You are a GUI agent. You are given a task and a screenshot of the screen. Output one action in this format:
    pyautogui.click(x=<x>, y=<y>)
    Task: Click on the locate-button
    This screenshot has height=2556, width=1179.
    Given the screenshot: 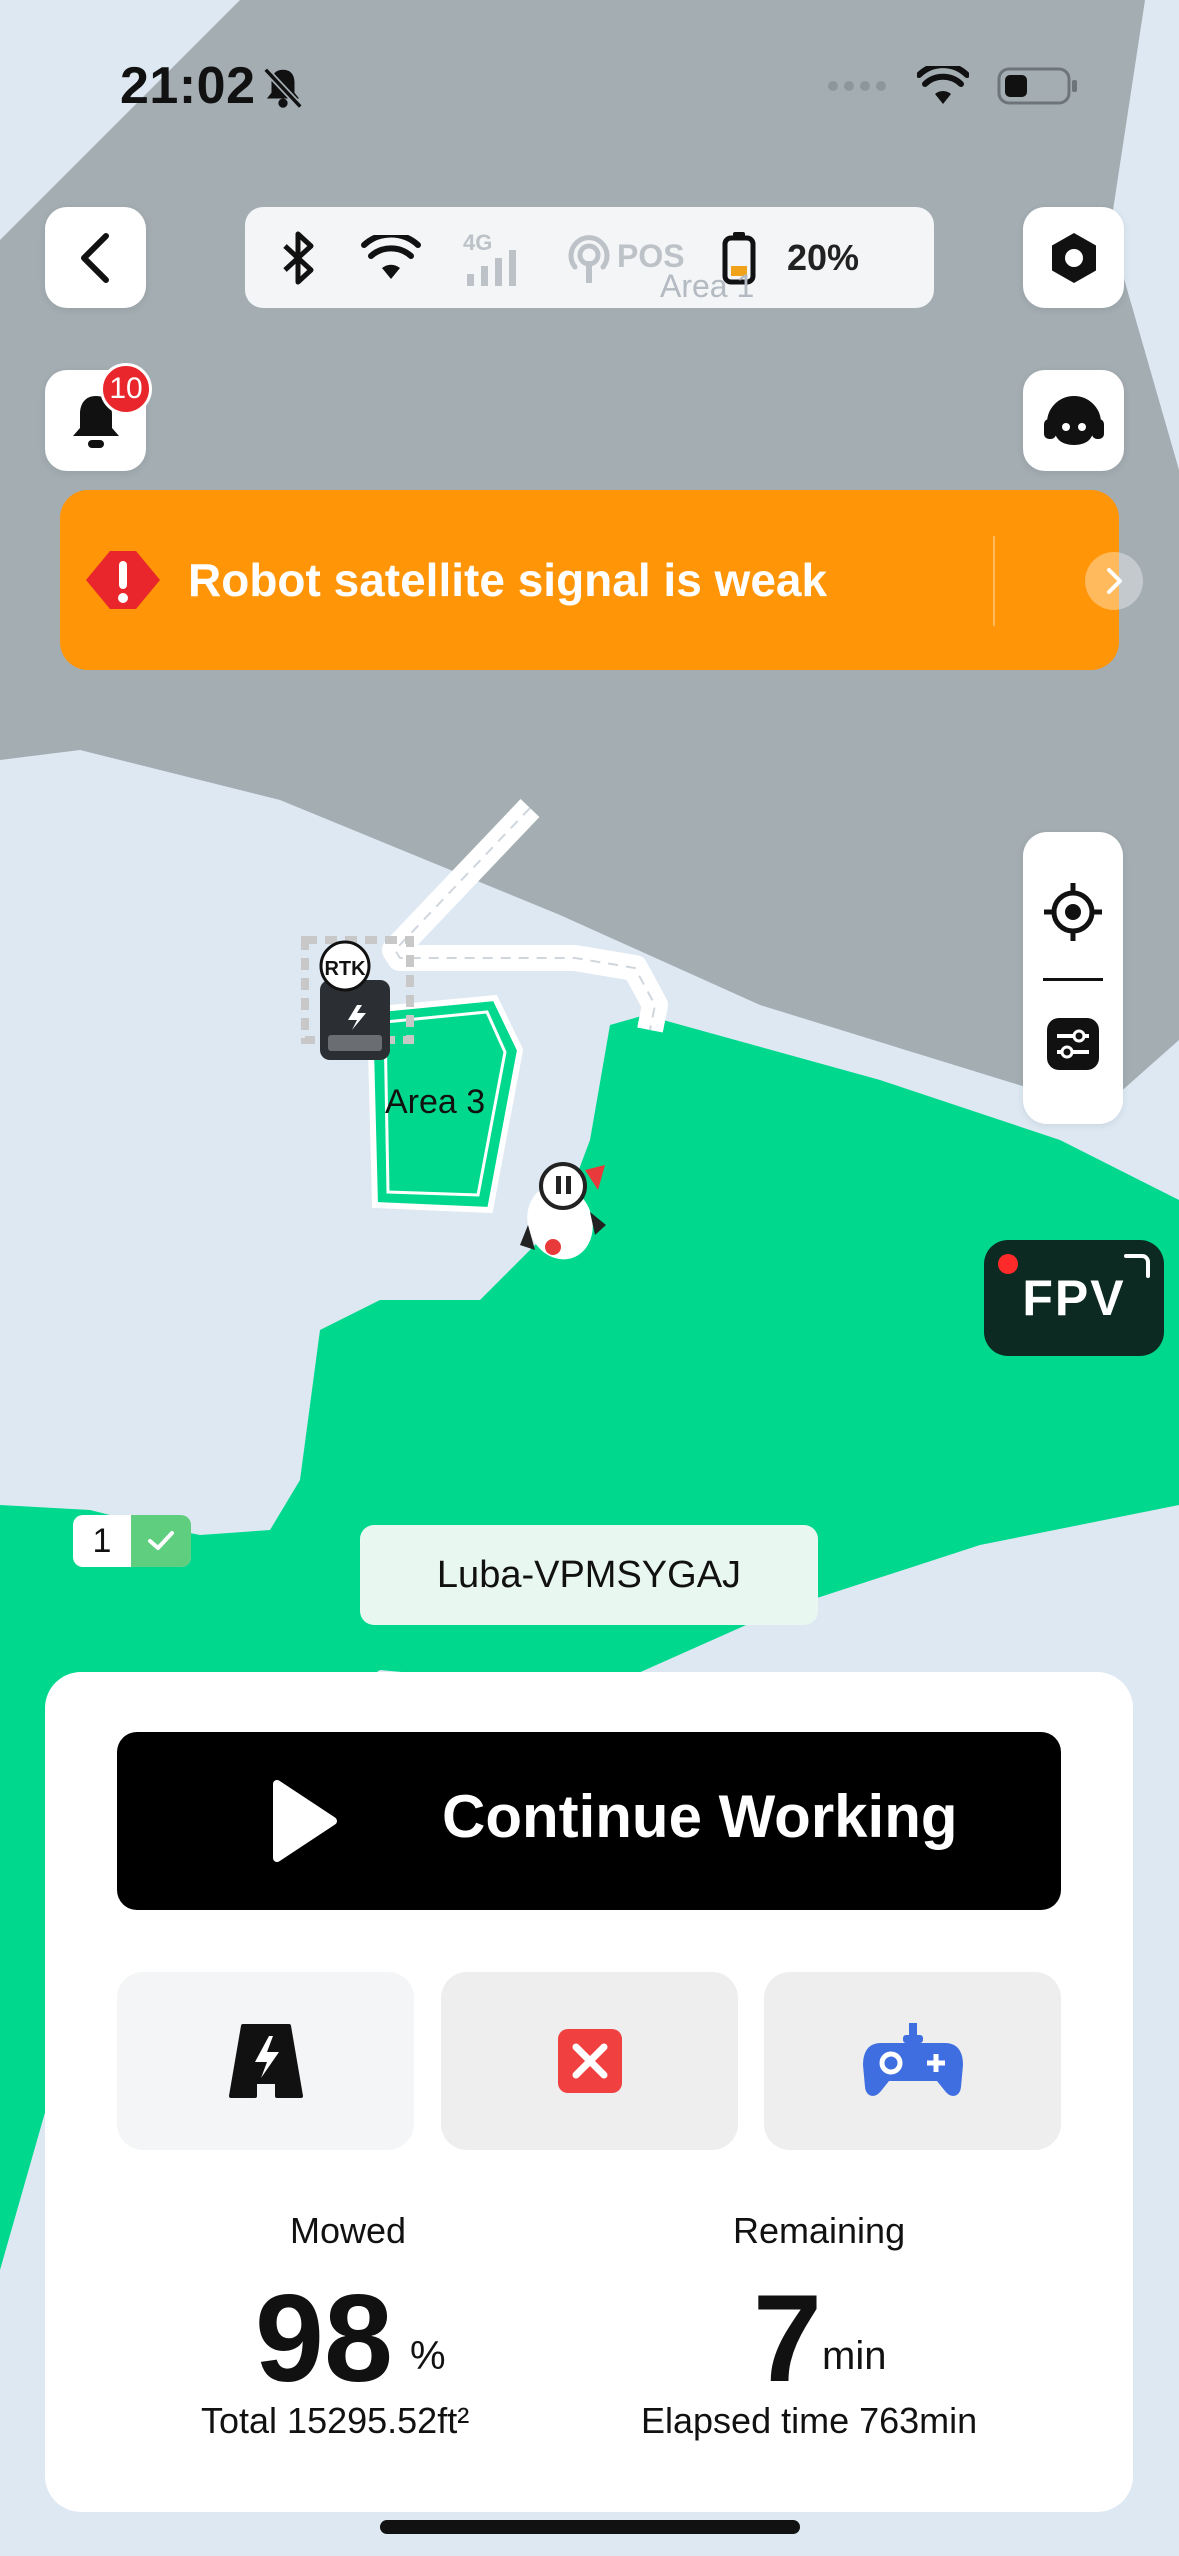 What is the action you would take?
    pyautogui.click(x=1073, y=912)
    